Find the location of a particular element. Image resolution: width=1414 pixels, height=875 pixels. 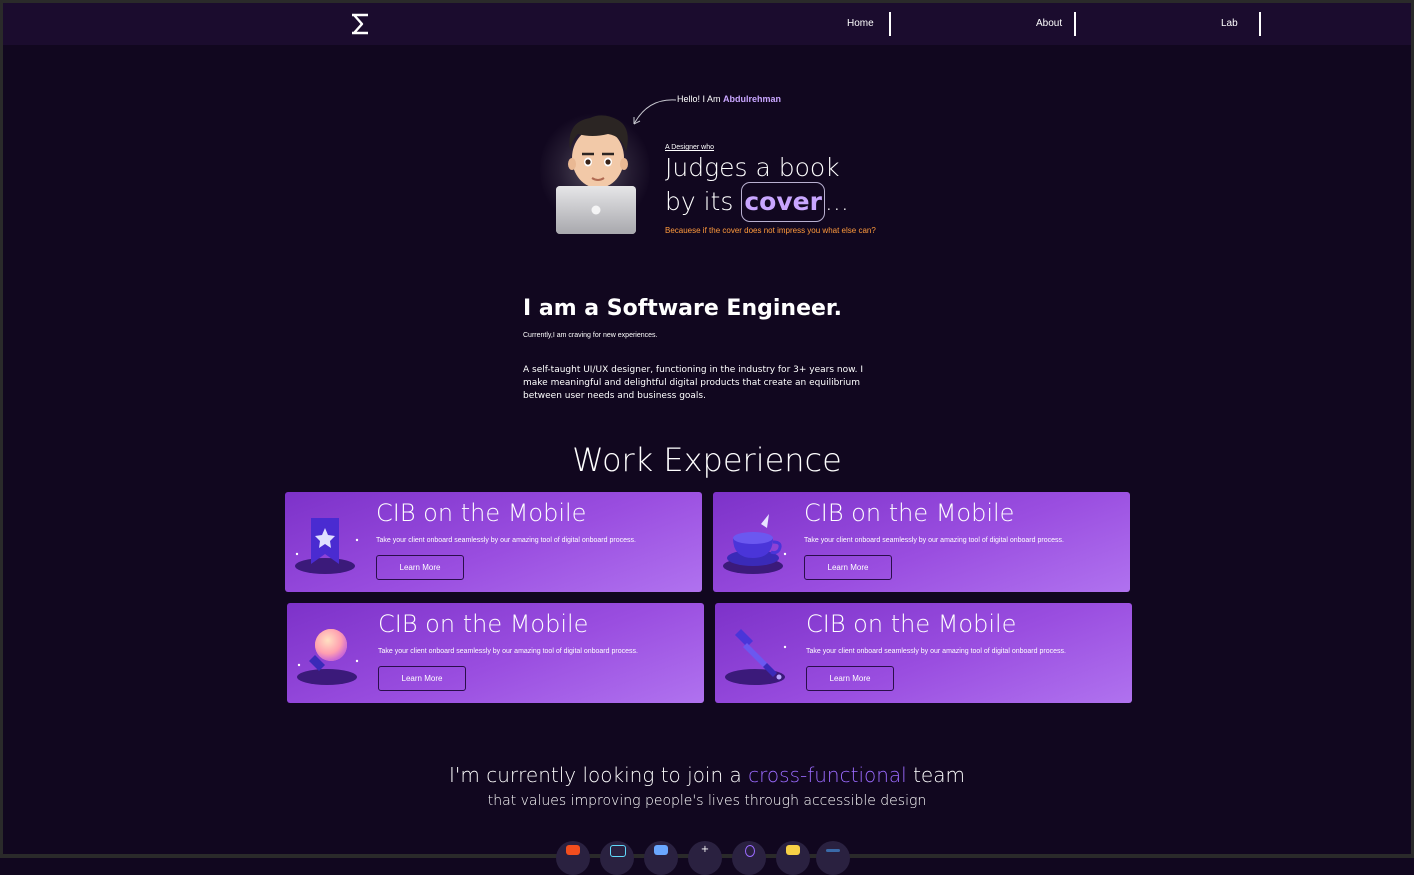

memoji-avatar-icon is located at coordinates (596, 174).